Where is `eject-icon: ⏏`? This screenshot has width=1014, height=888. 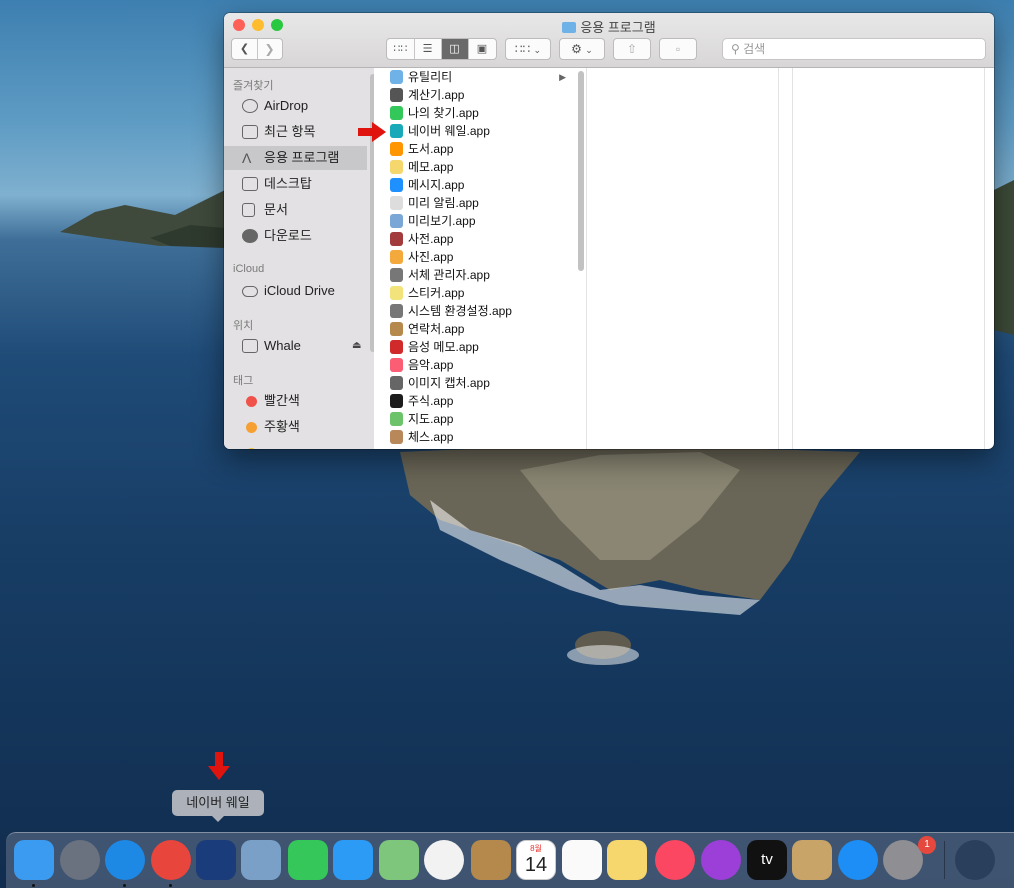
eject-icon: ⏏ is located at coordinates (356, 345).